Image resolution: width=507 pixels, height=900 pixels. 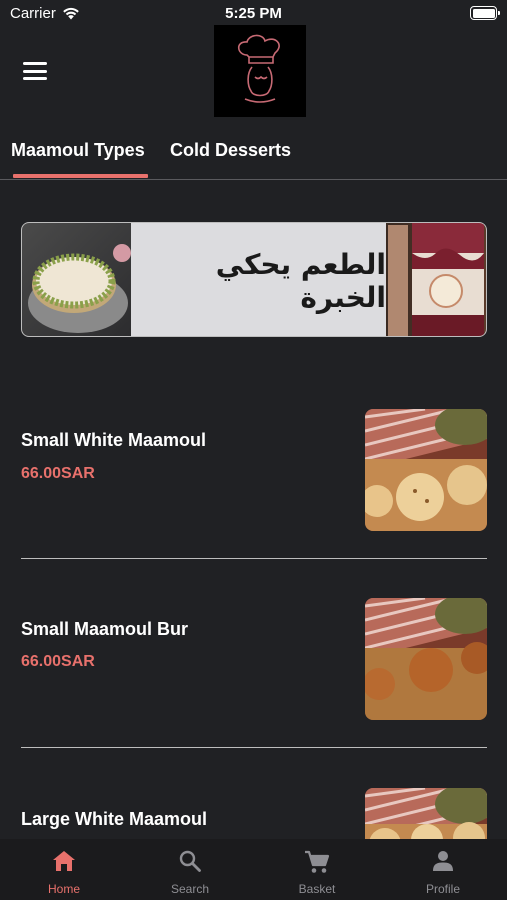 I want to click on product-name: Large White Maamoul, so click(x=114, y=819).